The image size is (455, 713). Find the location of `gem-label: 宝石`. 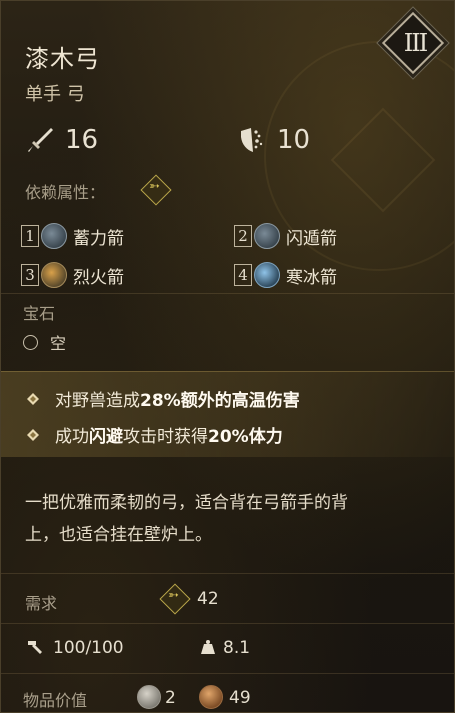

gem-label: 宝石 is located at coordinates (39, 313).